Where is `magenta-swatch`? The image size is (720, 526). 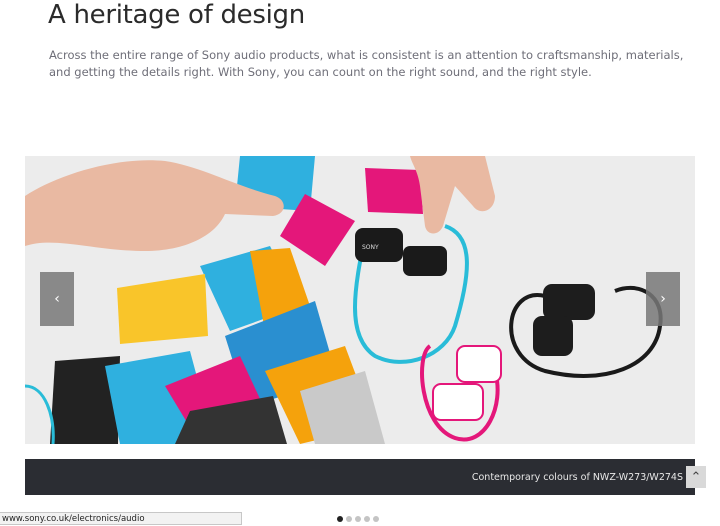 magenta-swatch is located at coordinates (394, 191).